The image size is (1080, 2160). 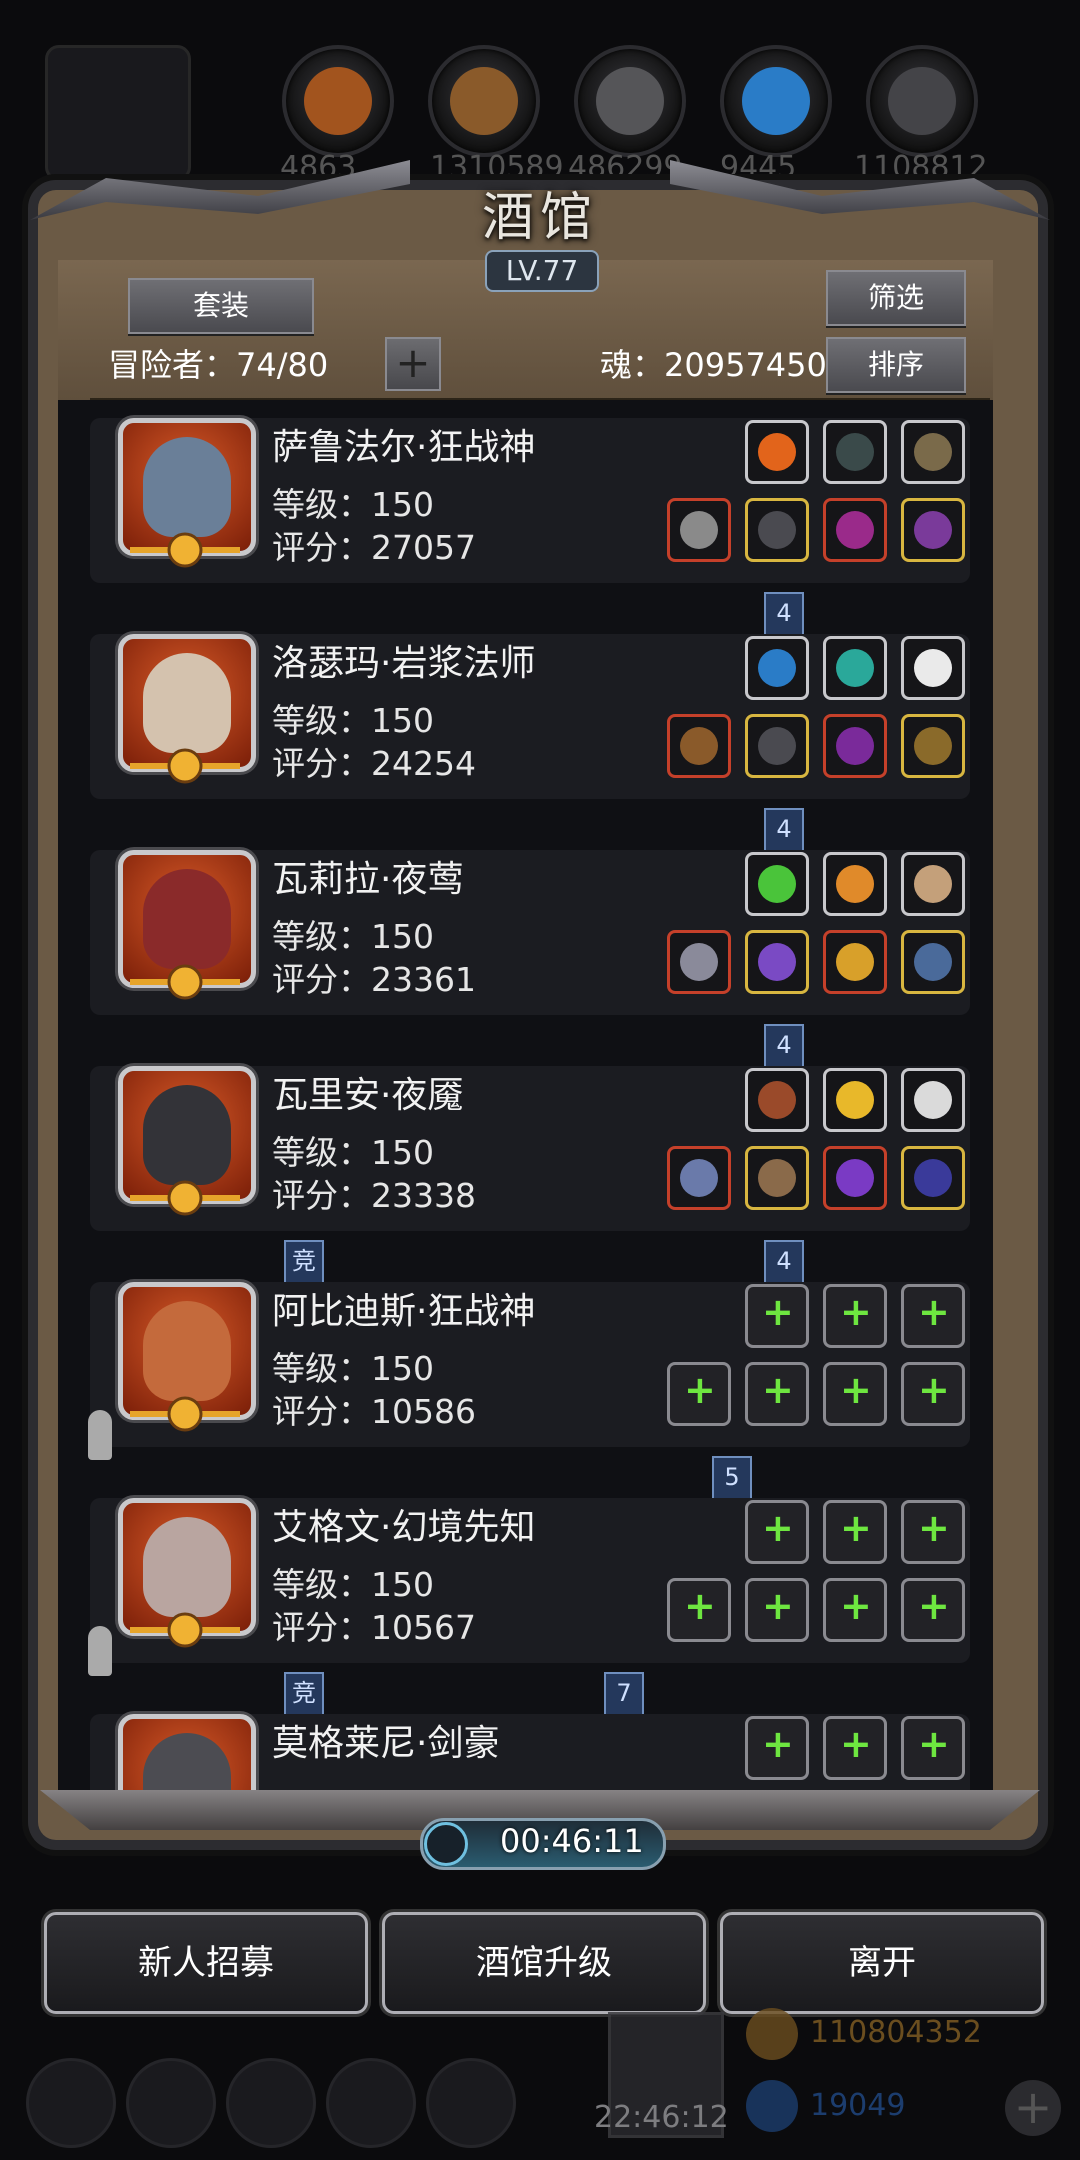 What do you see at coordinates (271, 2103) in the screenshot?
I see `guild-icon` at bounding box center [271, 2103].